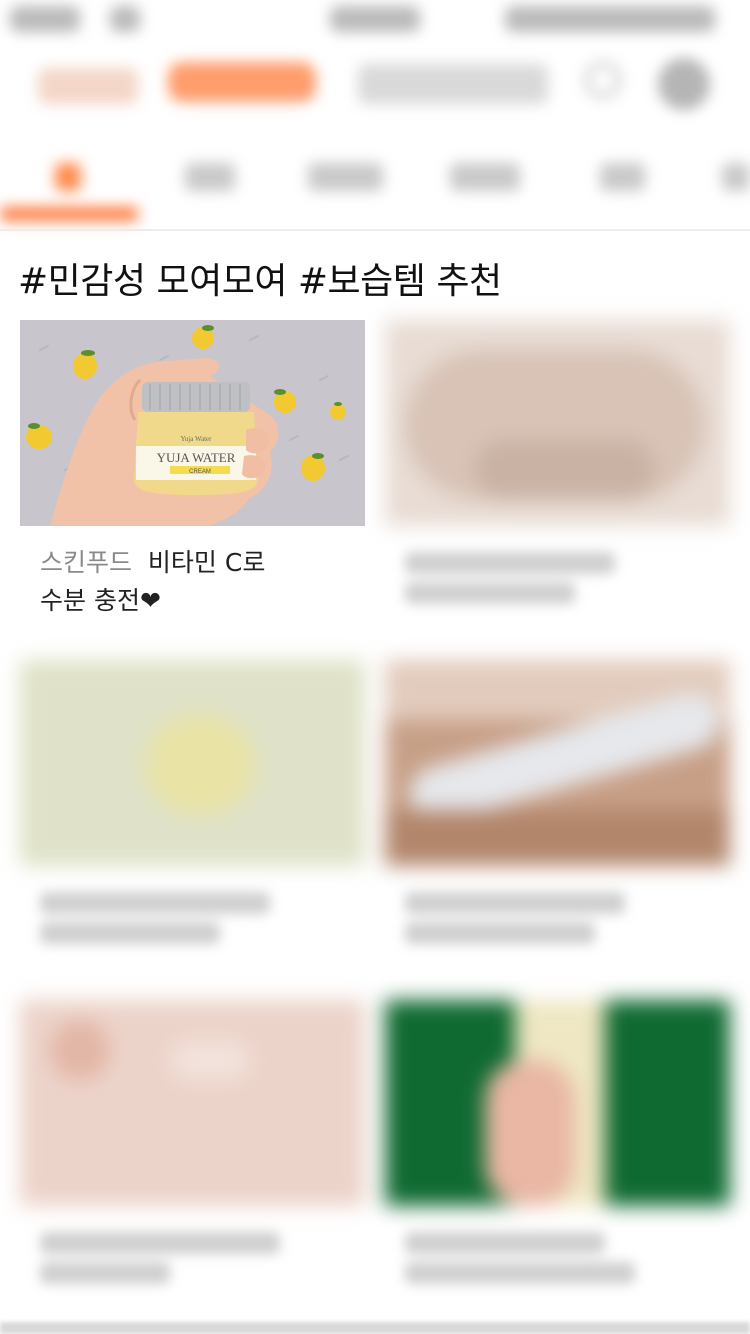 The image size is (750, 1334). Describe the element at coordinates (260, 281) in the screenshot. I see `section-title: #민감성 모여모여 #보습템 추천` at that location.